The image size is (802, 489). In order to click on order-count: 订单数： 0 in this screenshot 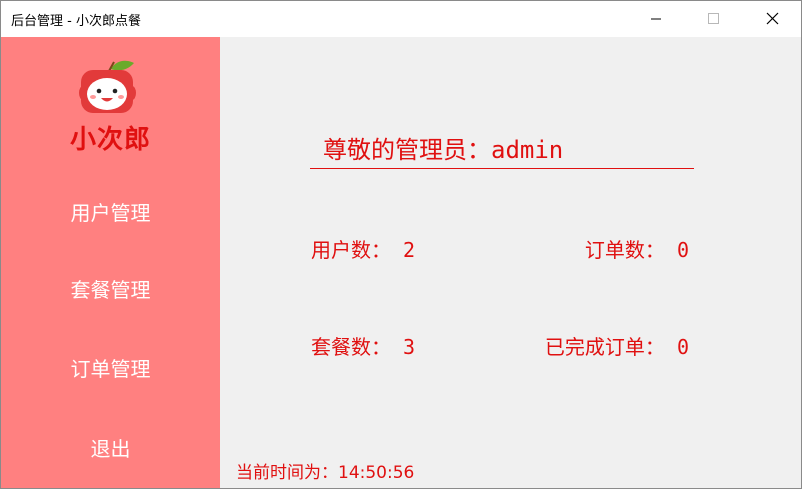, I will do `click(636, 250)`.